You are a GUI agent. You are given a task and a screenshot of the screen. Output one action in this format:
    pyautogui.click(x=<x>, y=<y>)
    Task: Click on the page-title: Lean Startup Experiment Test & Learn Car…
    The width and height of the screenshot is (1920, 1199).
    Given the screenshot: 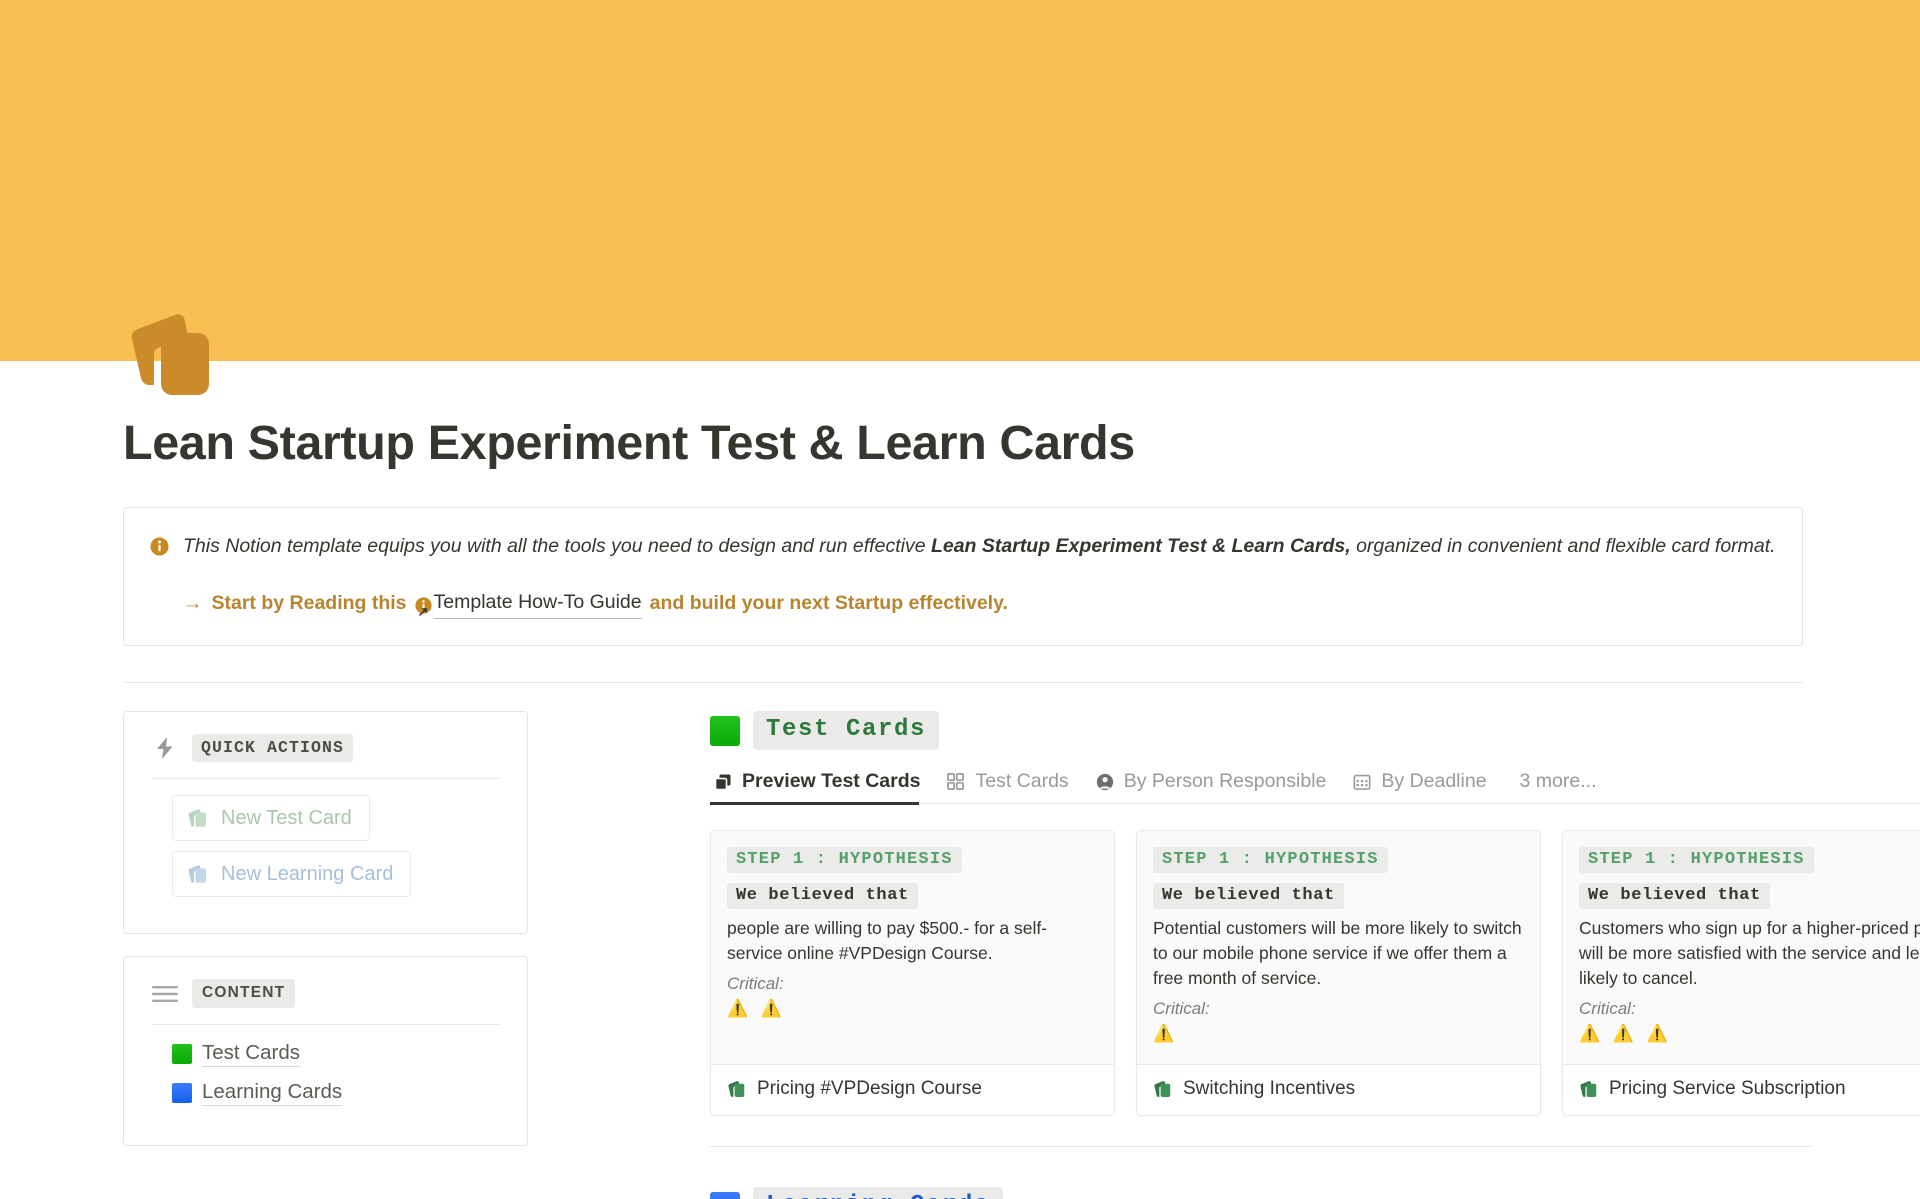 What is the action you would take?
    pyautogui.click(x=629, y=443)
    